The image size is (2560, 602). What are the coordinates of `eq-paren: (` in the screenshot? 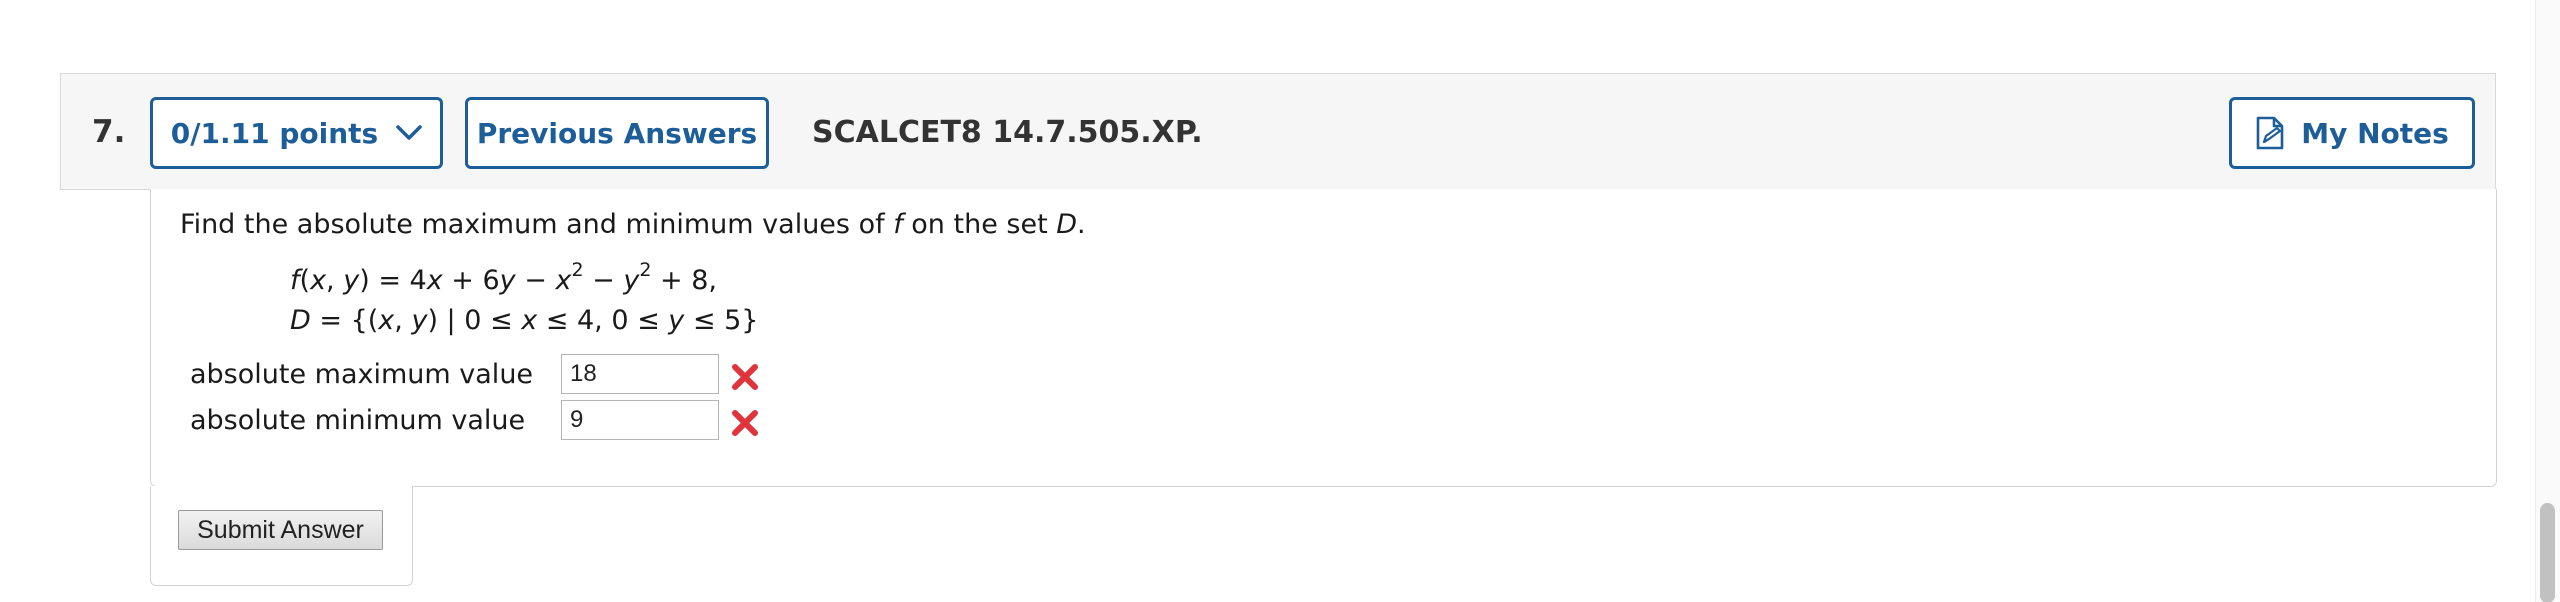 It's located at (305, 280).